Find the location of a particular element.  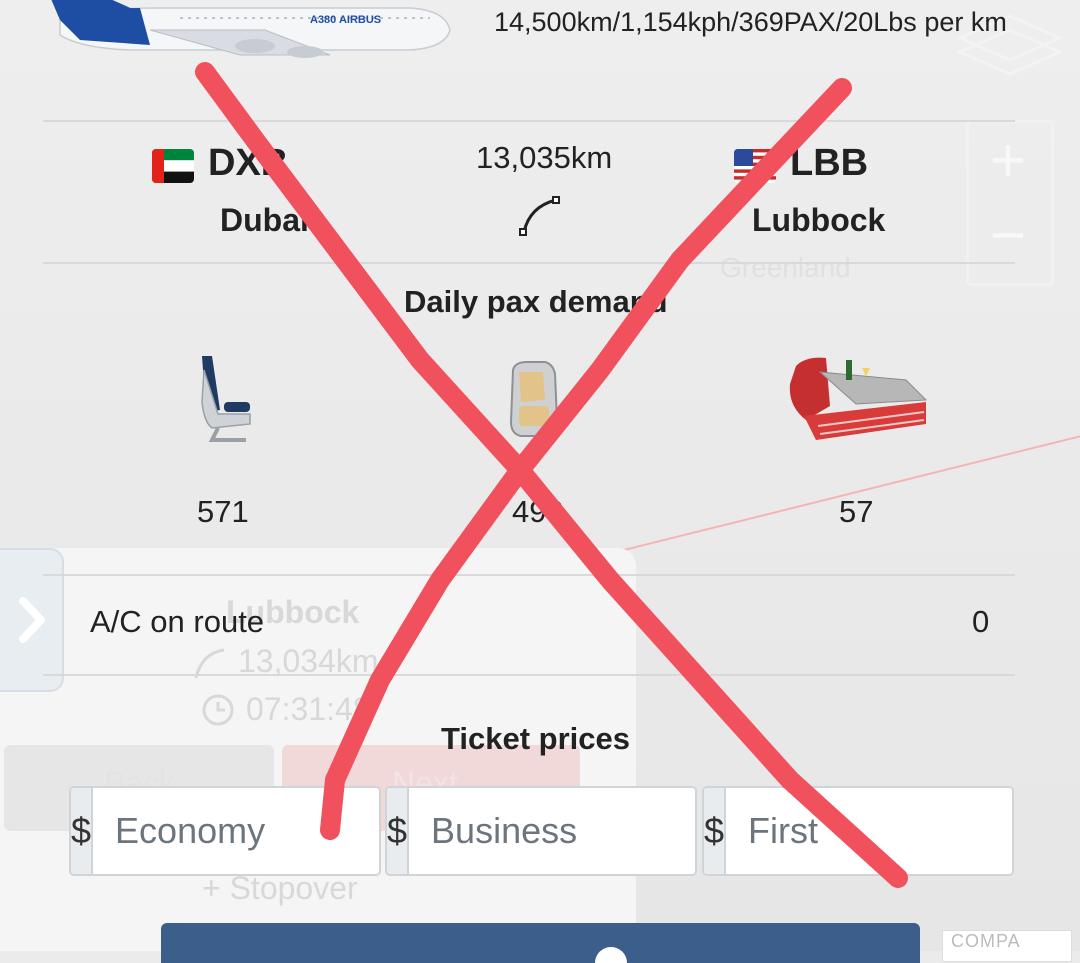

ticket-prices-title: Ticket prices is located at coordinates (535, 738).